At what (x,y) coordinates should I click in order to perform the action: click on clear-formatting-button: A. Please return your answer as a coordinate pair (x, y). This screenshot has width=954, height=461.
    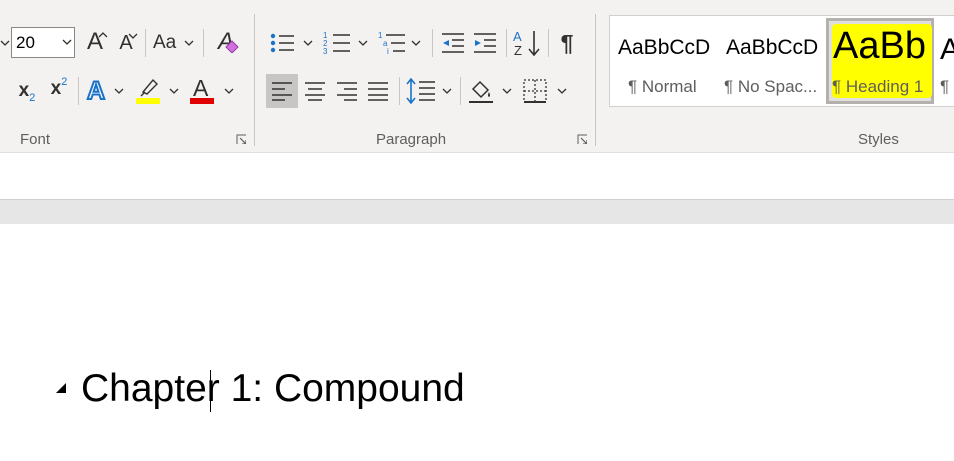
    Looking at the image, I should click on (226, 42).